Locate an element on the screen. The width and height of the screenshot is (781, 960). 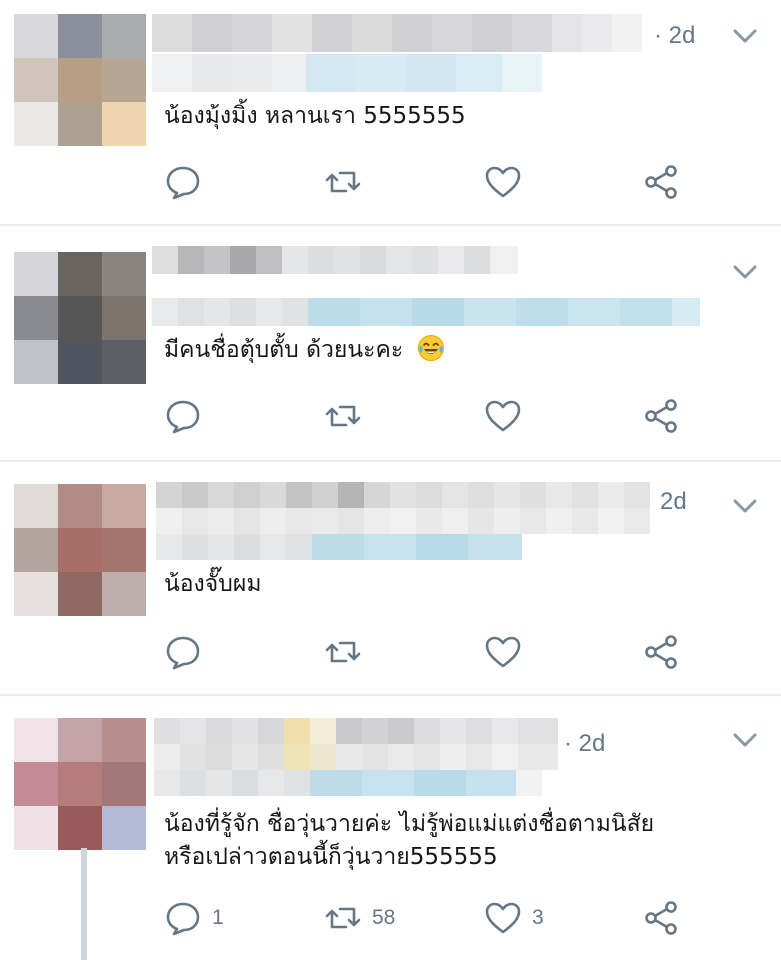
thread-connector-line is located at coordinates (84, 904).